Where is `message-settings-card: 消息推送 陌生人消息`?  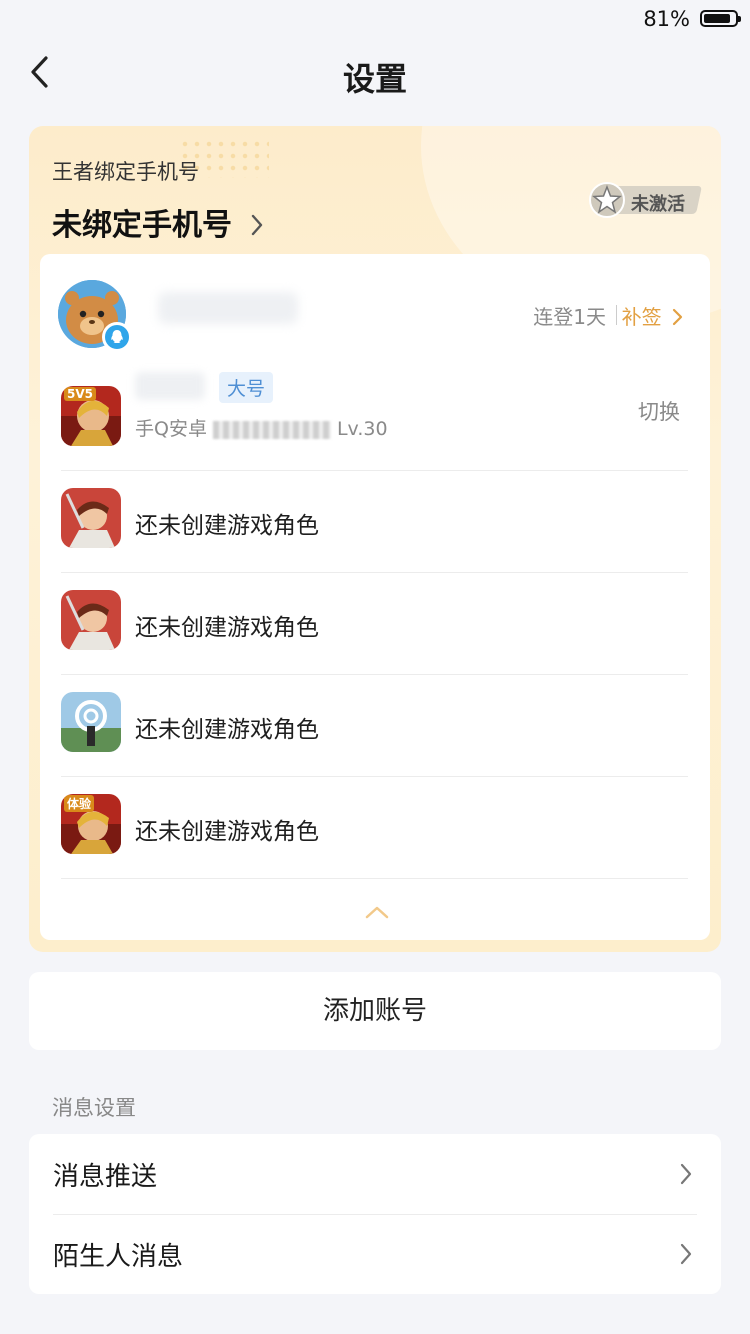
message-settings-card: 消息推送 陌生人消息 is located at coordinates (375, 1214).